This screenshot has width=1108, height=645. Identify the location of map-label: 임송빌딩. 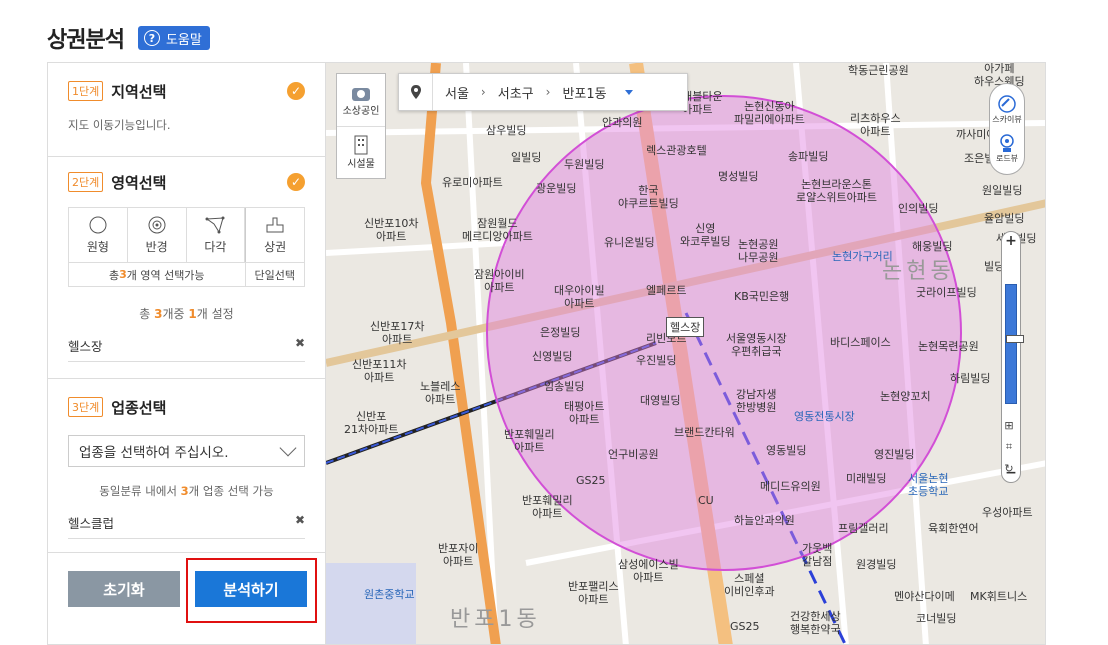
(564, 386).